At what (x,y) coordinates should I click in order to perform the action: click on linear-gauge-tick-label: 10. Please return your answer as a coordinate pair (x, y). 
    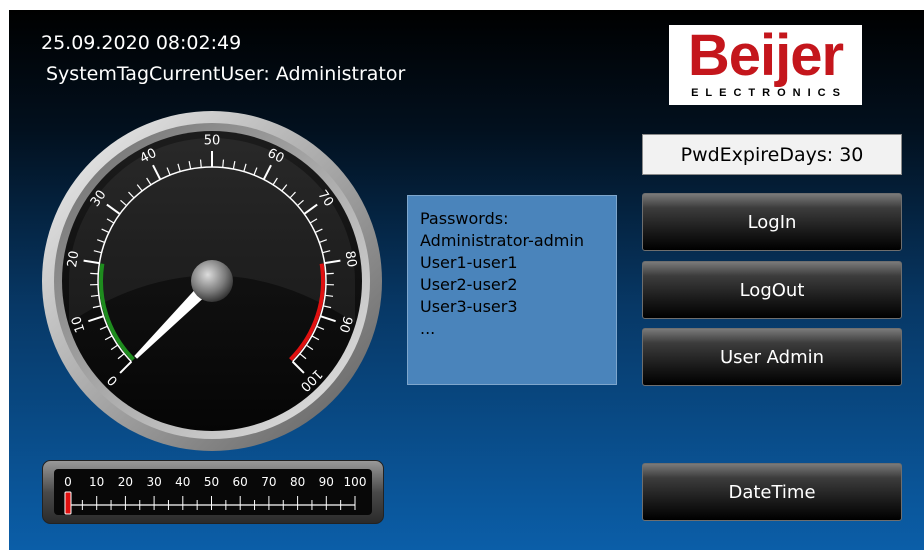
    Looking at the image, I should click on (96, 482).